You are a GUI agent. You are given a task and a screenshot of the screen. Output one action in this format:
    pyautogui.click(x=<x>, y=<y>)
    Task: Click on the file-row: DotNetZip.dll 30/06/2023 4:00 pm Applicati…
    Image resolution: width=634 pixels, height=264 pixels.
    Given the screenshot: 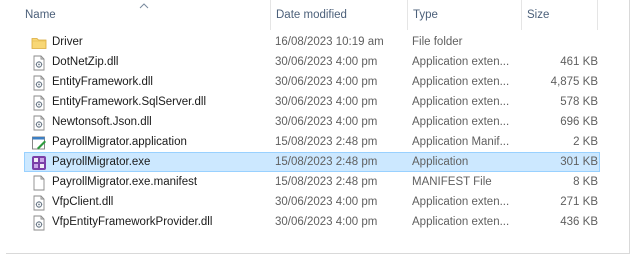 What is the action you would take?
    pyautogui.click(x=312, y=62)
    